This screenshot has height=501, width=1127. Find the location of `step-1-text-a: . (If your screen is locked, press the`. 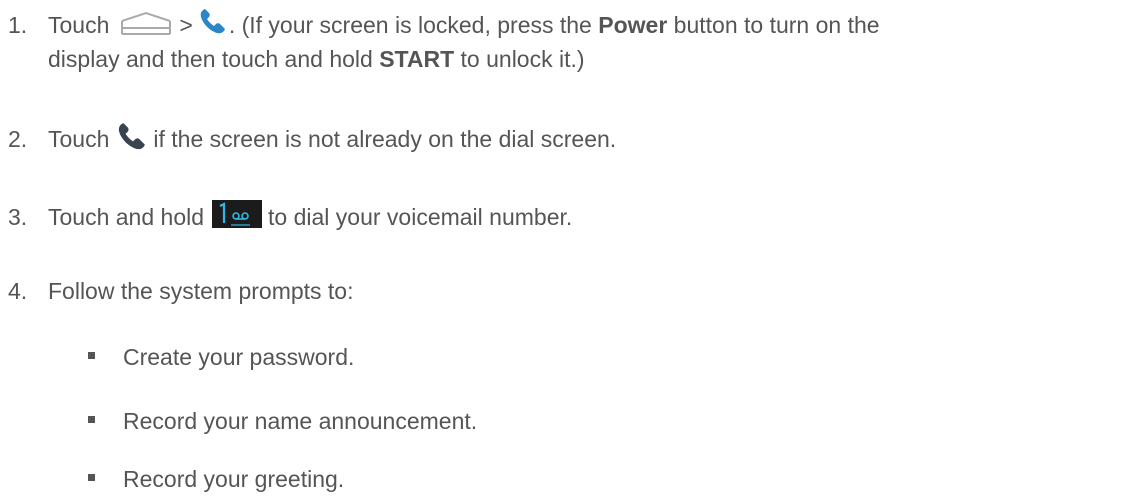

step-1-text-a: . (If your screen is locked, press the is located at coordinates (413, 25).